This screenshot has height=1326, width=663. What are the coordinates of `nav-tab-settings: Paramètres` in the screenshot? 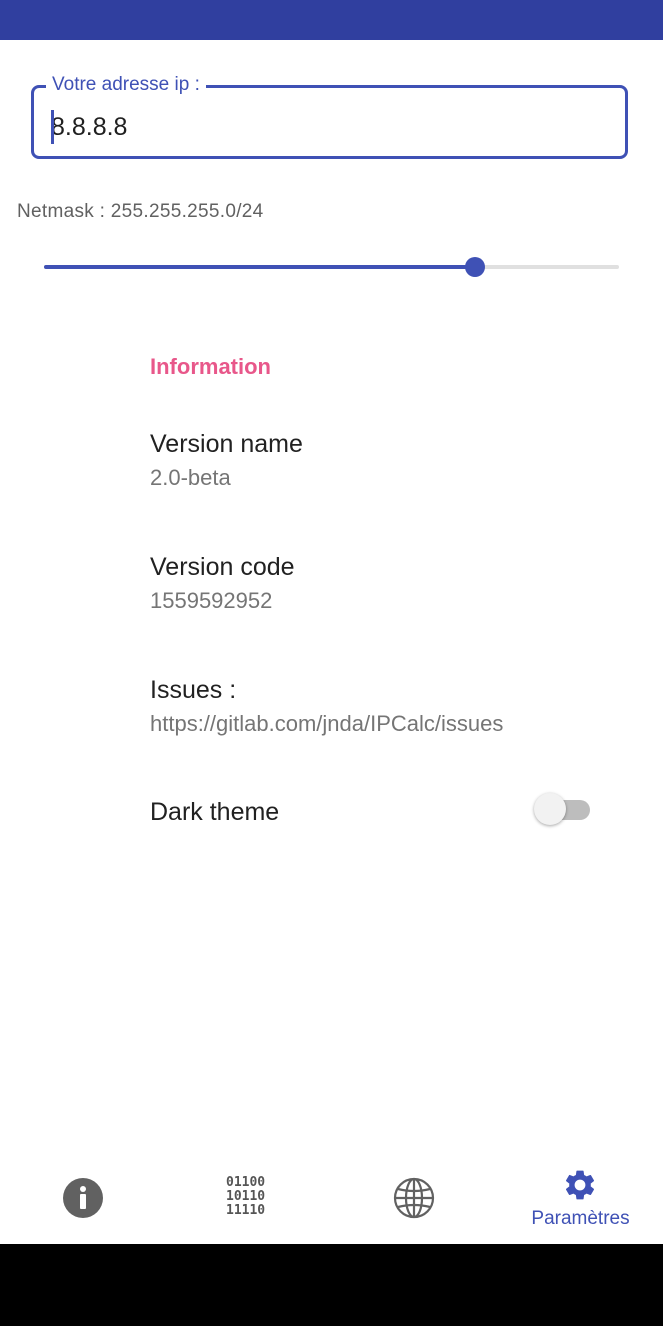 It's located at (580, 1197).